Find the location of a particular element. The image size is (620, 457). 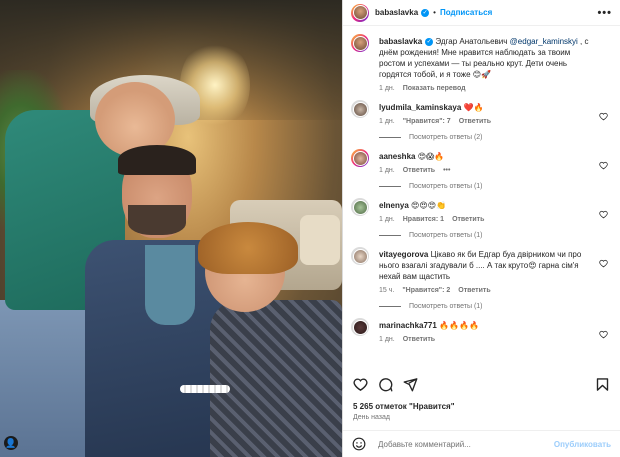

photo-pillow is located at coordinates (320, 240).